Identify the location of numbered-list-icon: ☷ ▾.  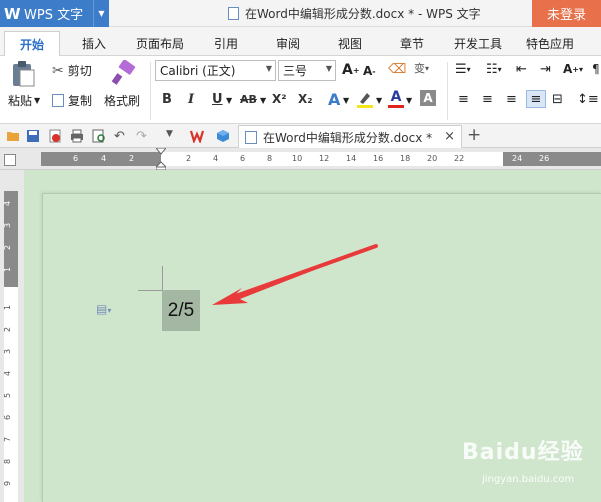
(494, 69).